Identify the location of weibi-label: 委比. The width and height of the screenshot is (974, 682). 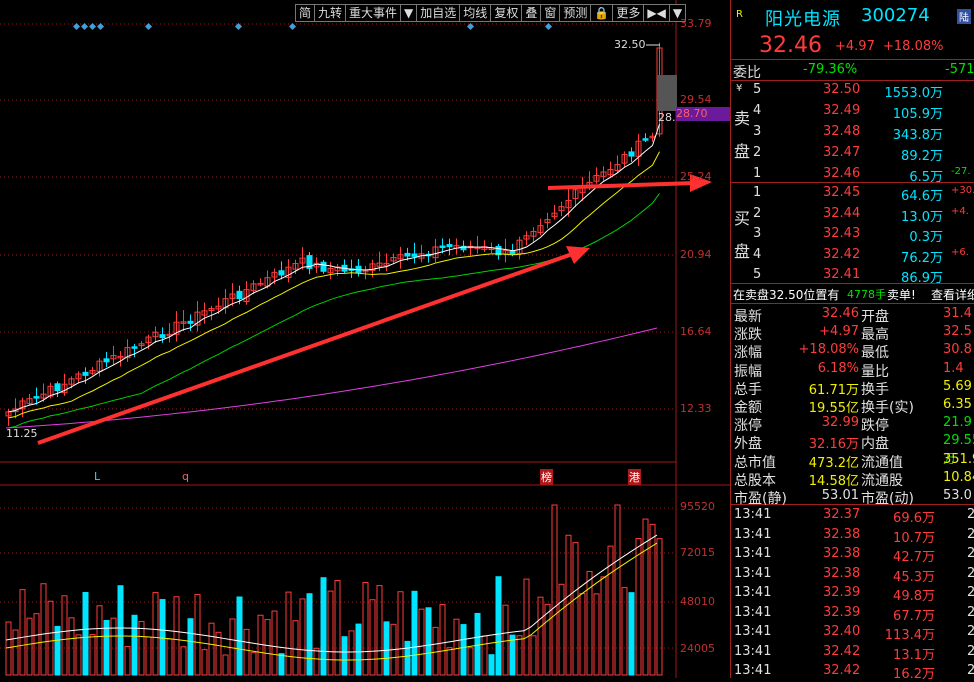
(747, 73).